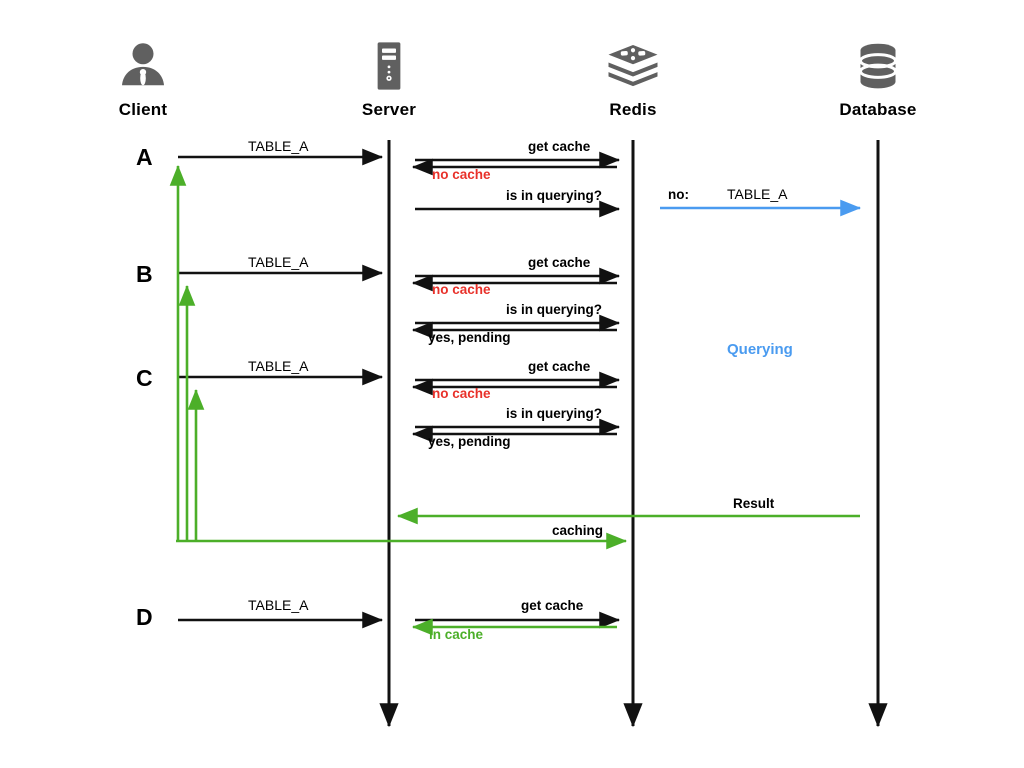 This screenshot has height=768, width=1024. I want to click on message-d-request: TABLE_A, so click(278, 605).